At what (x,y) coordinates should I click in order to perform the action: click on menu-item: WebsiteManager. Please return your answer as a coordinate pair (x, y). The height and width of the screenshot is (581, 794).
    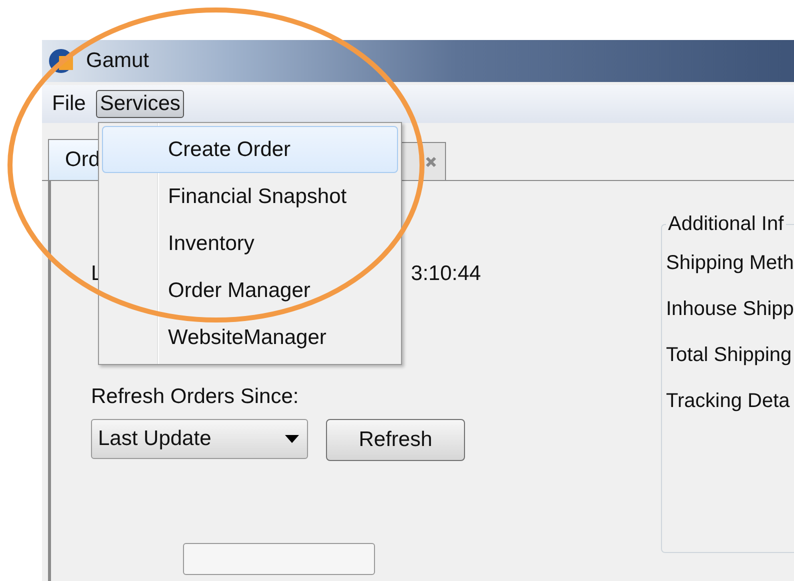
    Looking at the image, I should click on (250, 337).